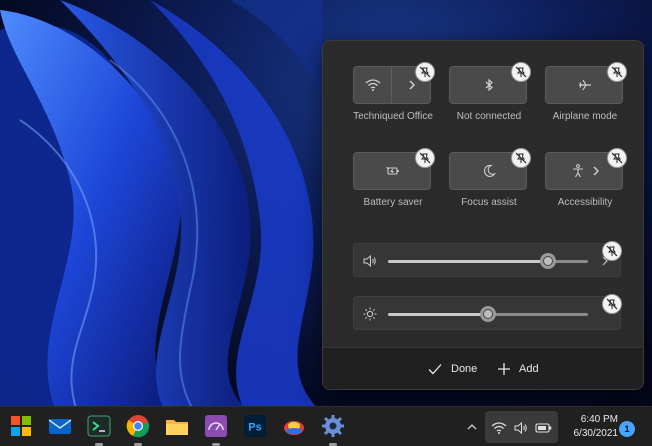 The height and width of the screenshot is (446, 652). Describe the element at coordinates (138, 426) in the screenshot. I see `chrome-icon` at that location.